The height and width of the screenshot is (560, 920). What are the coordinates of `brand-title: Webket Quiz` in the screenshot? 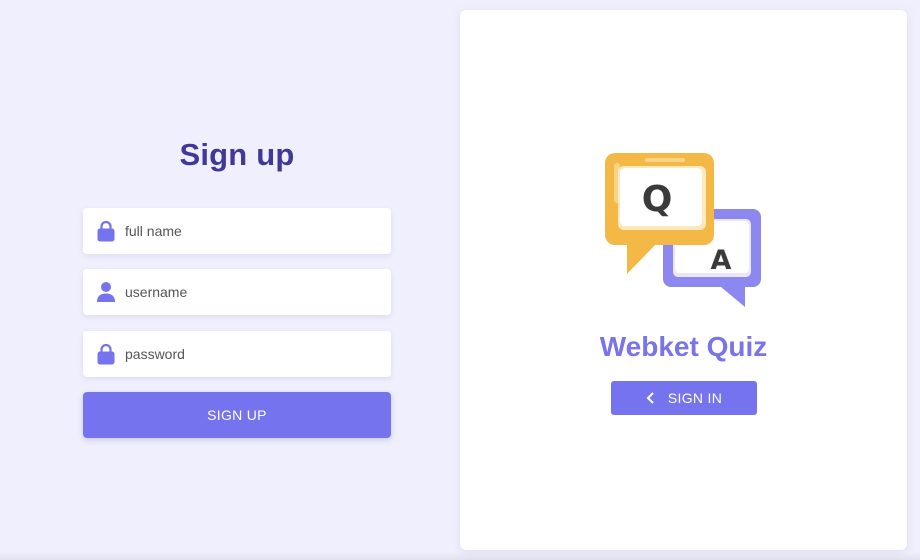 It's located at (683, 346).